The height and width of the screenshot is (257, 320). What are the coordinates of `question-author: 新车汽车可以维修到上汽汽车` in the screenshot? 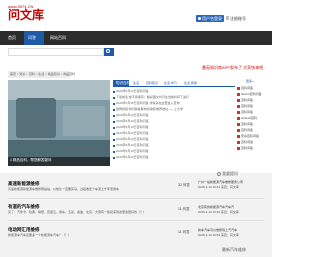 It's located at (217, 230).